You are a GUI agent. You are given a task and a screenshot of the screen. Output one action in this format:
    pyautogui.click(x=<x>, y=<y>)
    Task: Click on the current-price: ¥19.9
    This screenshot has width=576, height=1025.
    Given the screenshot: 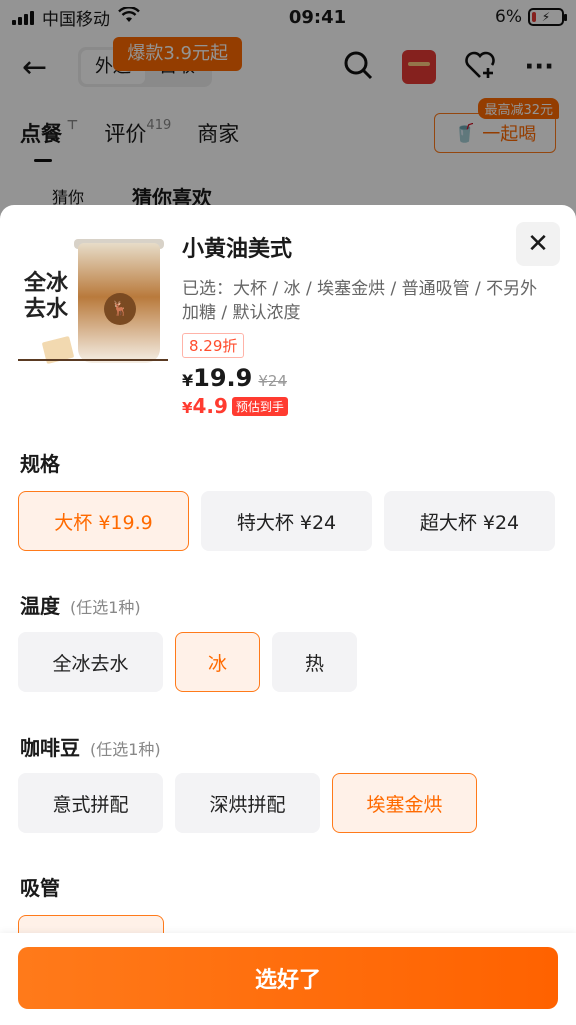 What is the action you would take?
    pyautogui.click(x=217, y=378)
    